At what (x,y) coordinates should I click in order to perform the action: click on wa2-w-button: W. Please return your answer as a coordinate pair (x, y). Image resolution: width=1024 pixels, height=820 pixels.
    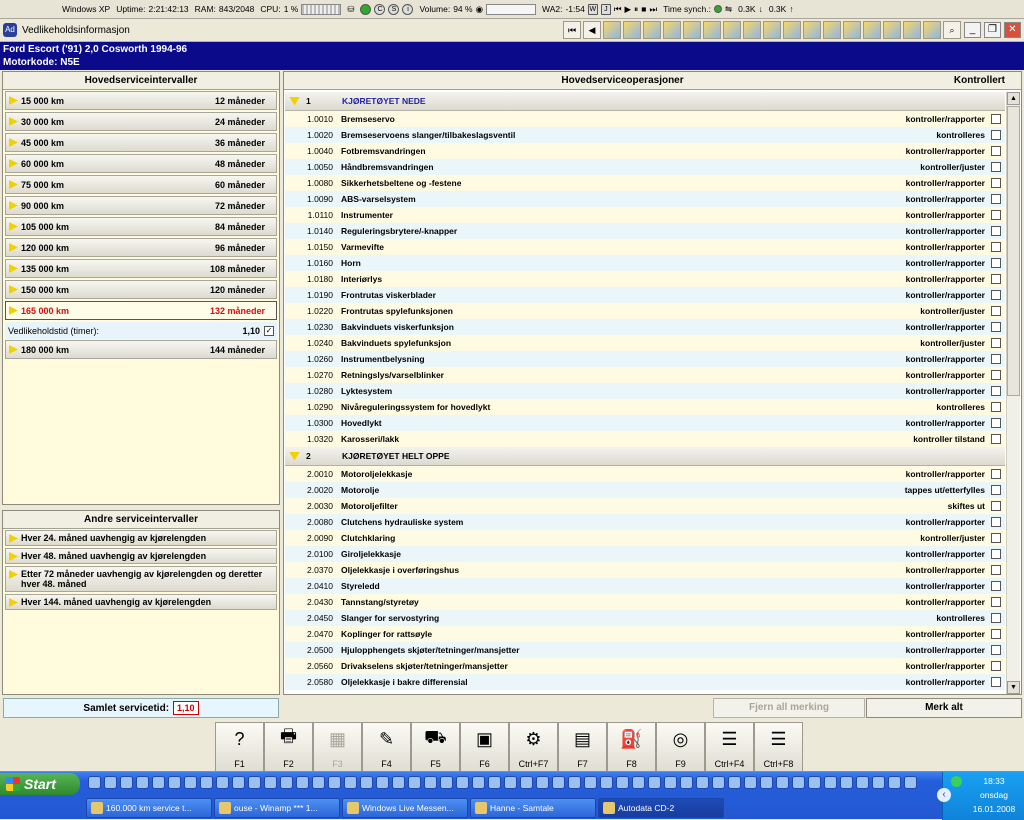
    Looking at the image, I should click on (592, 9).